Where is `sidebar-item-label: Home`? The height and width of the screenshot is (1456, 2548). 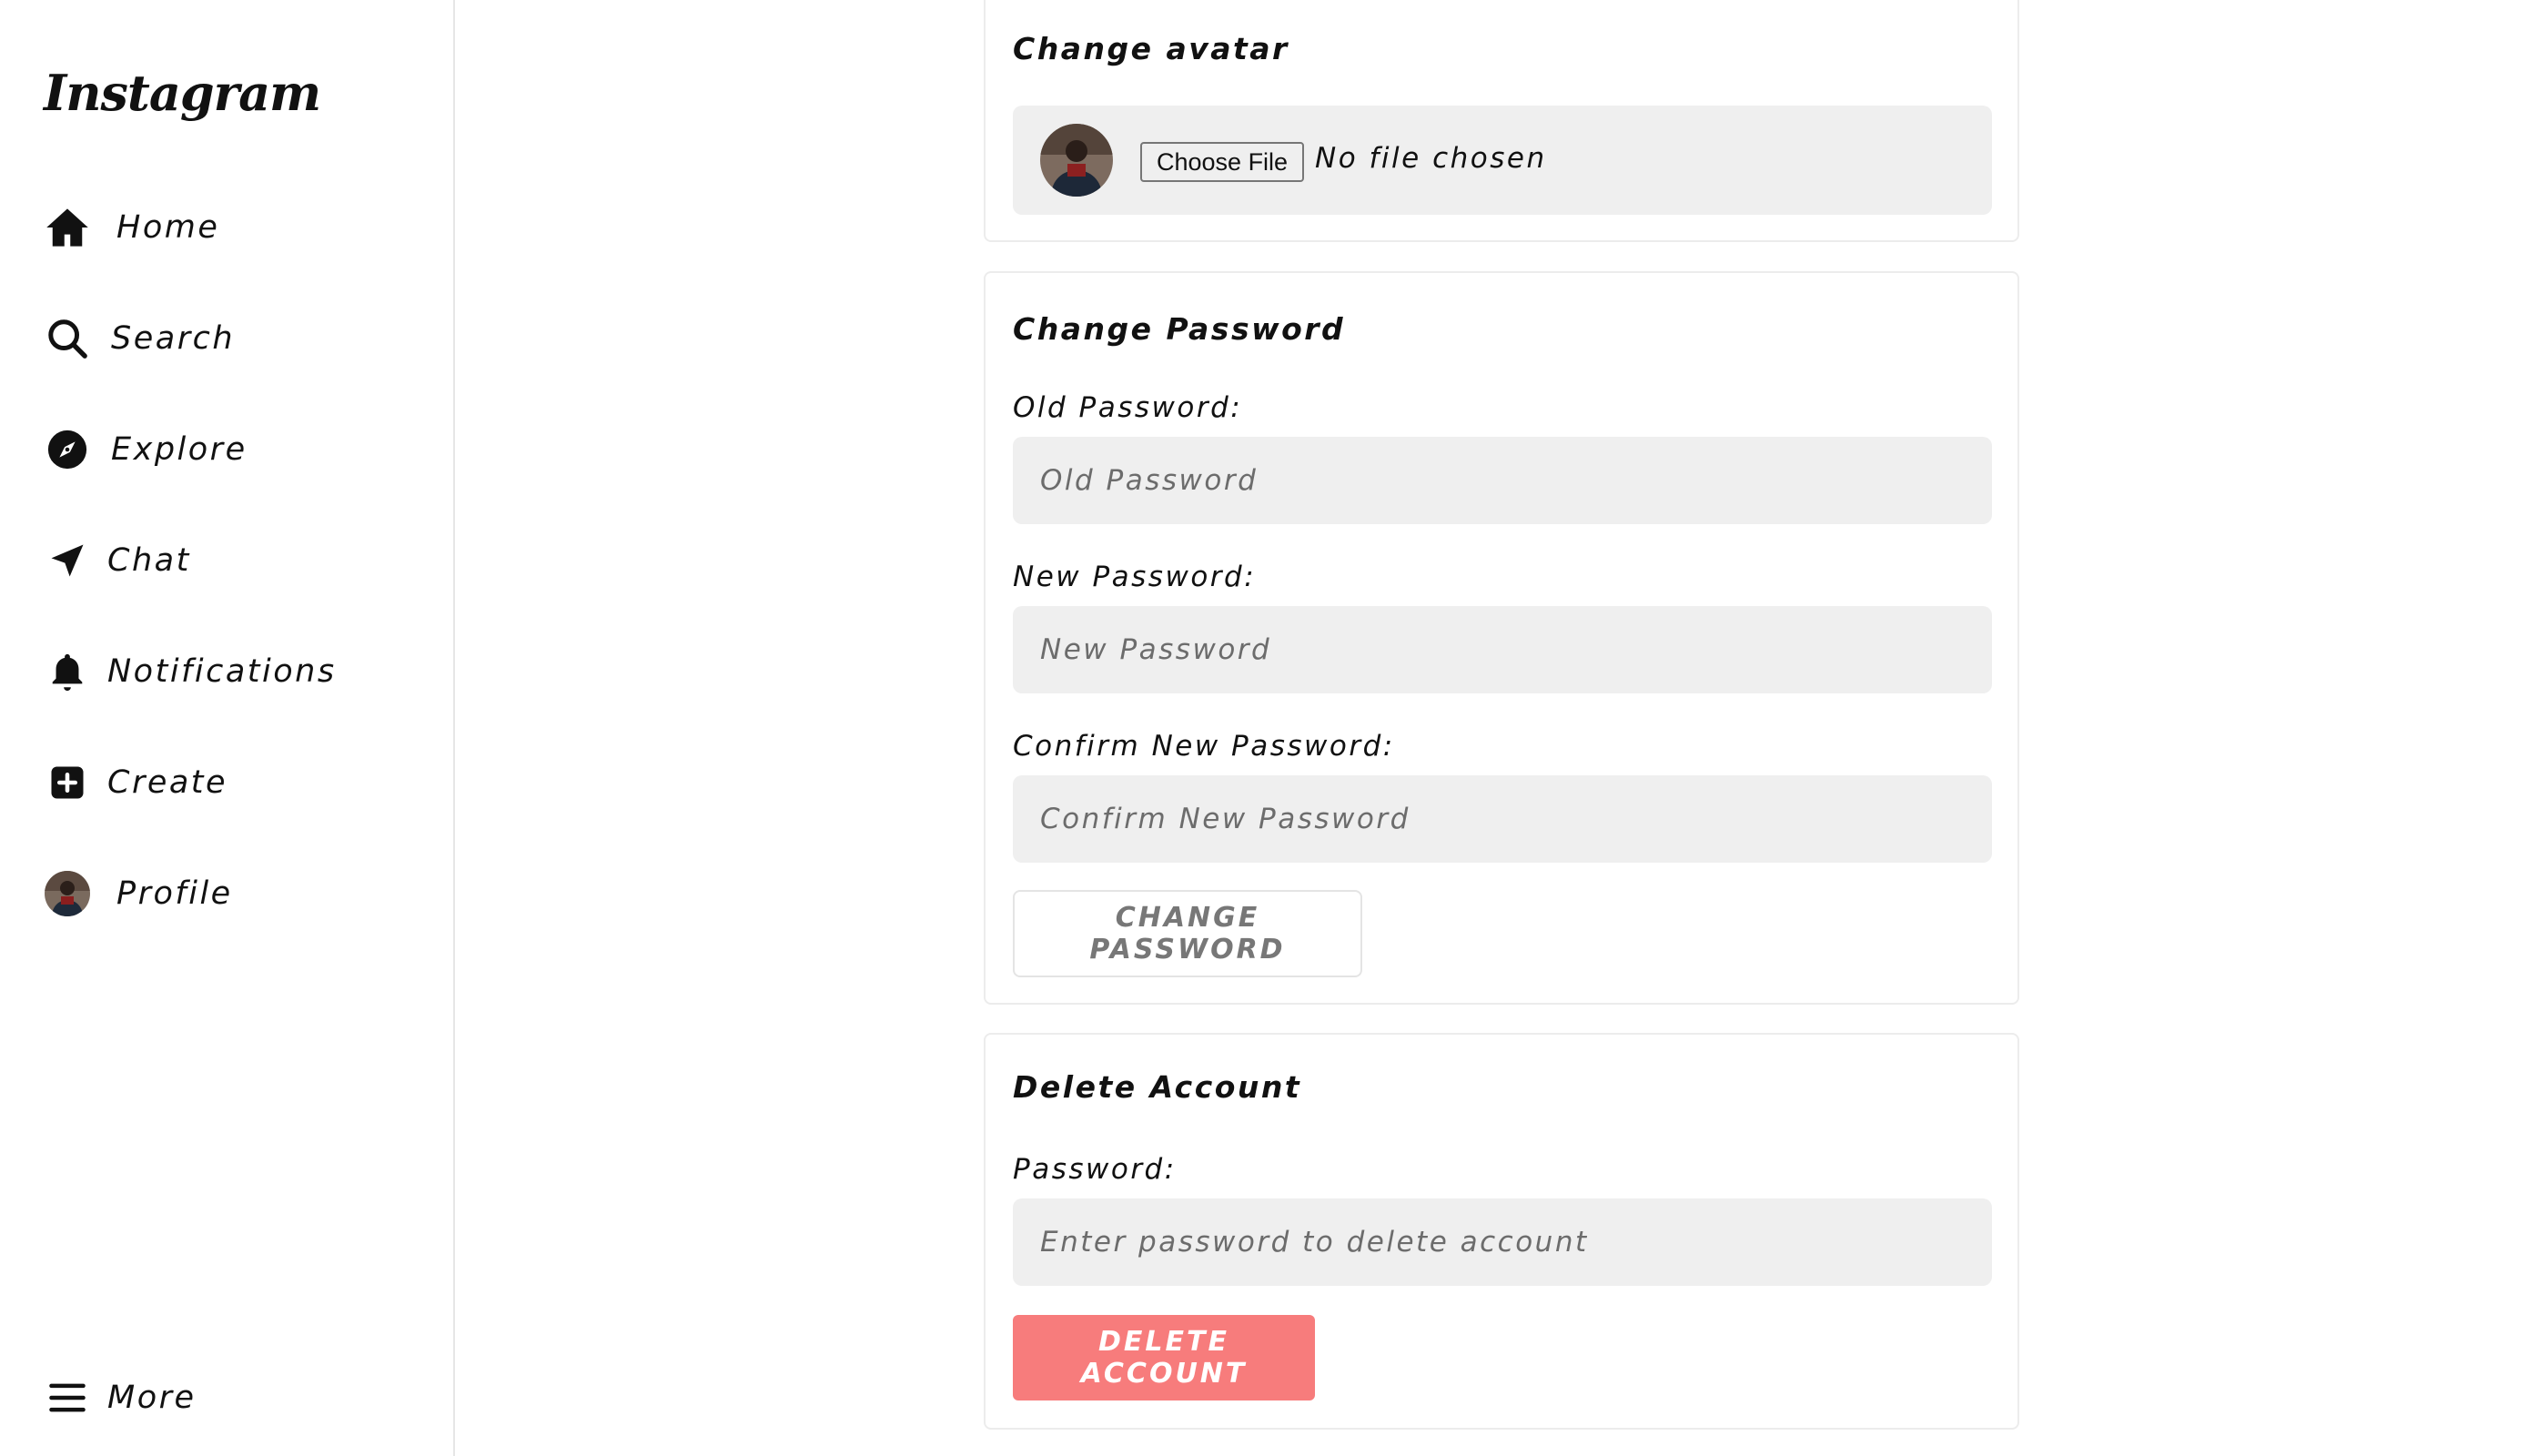
sidebar-item-label: Home is located at coordinates (168, 228).